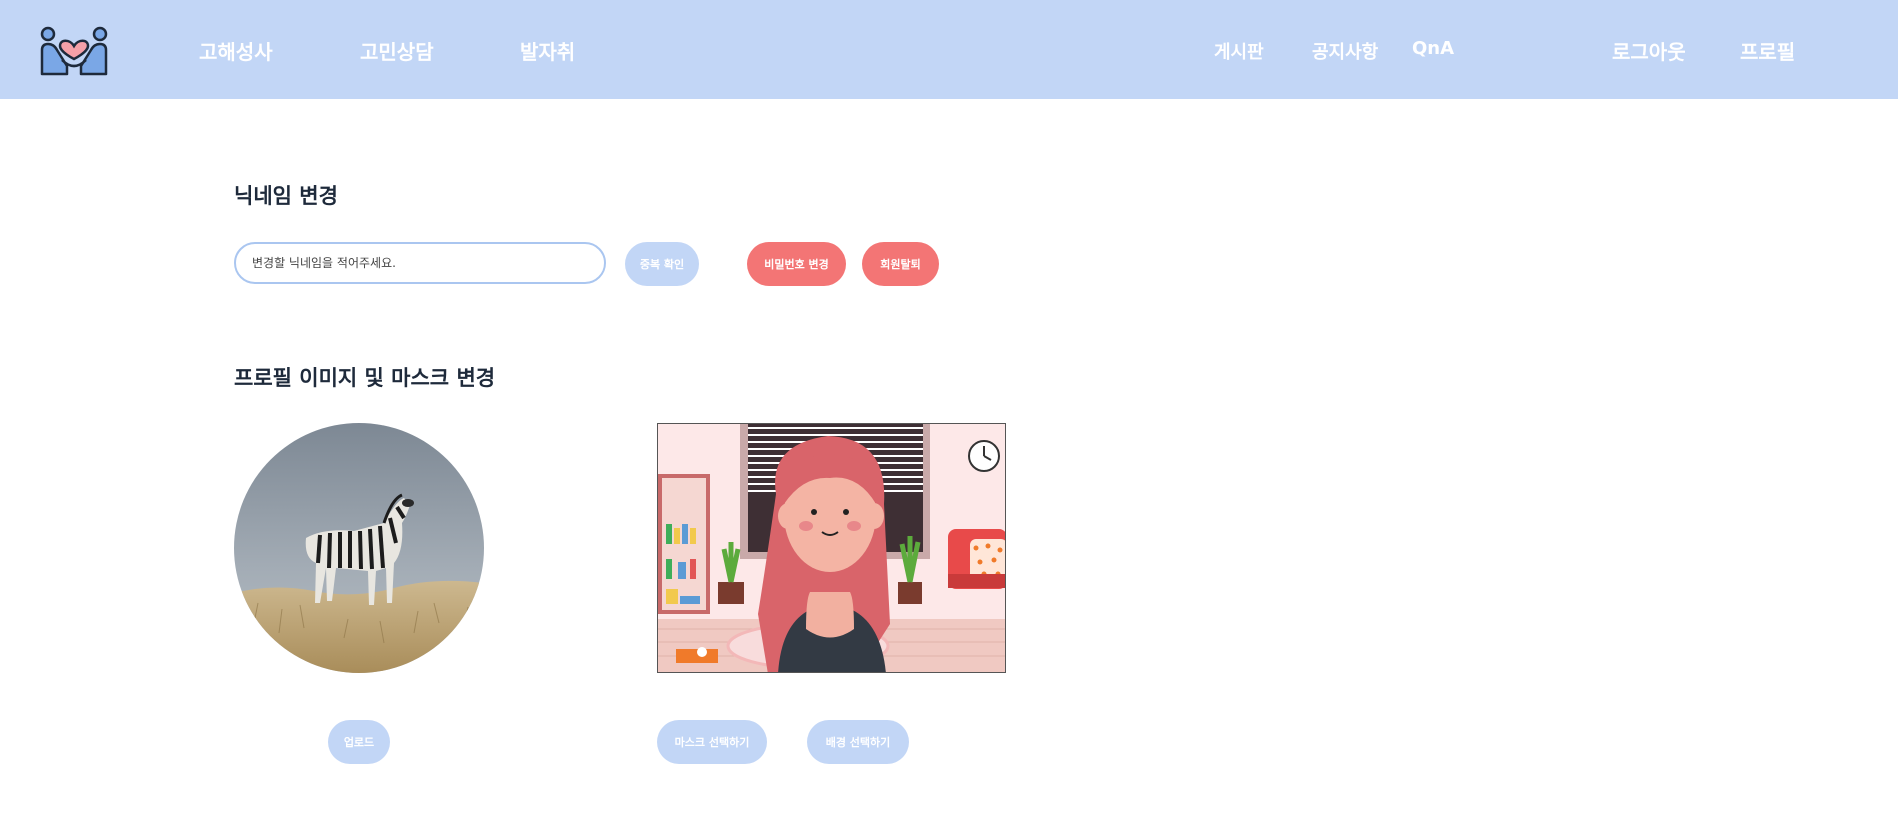 The image size is (1898, 815). Describe the element at coordinates (547, 50) in the screenshot. I see `nav-footprints: 발자취` at that location.